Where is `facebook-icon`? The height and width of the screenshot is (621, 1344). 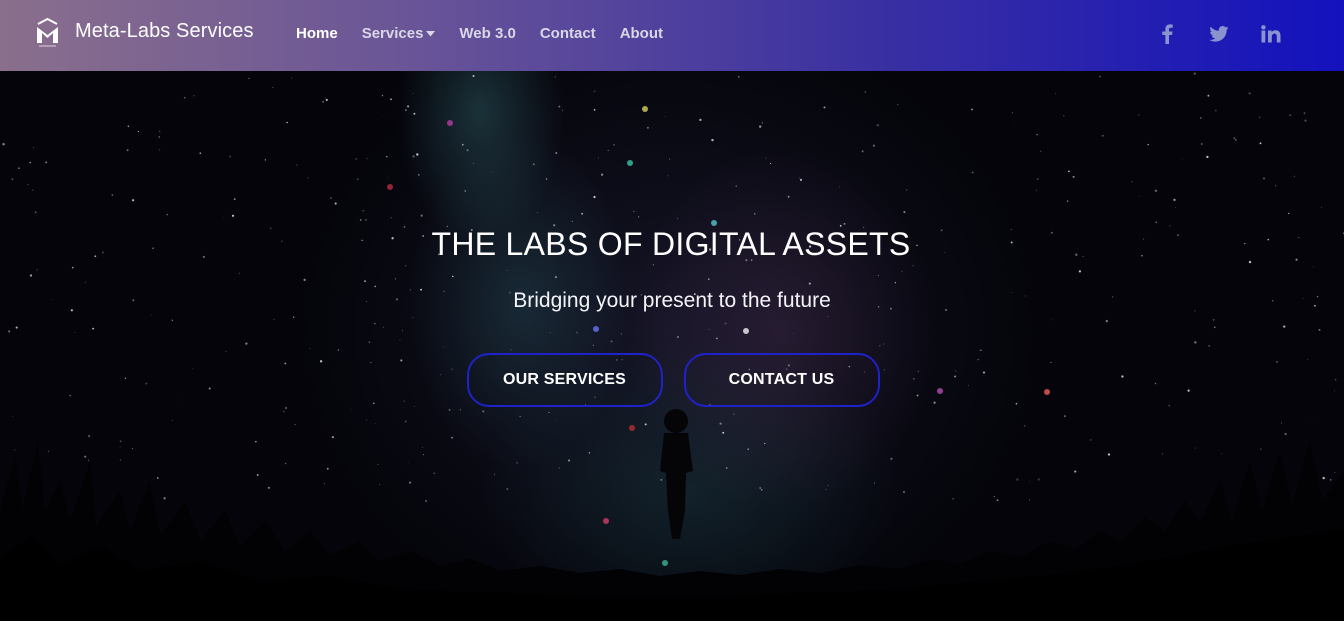
facebook-icon is located at coordinates (1167, 34).